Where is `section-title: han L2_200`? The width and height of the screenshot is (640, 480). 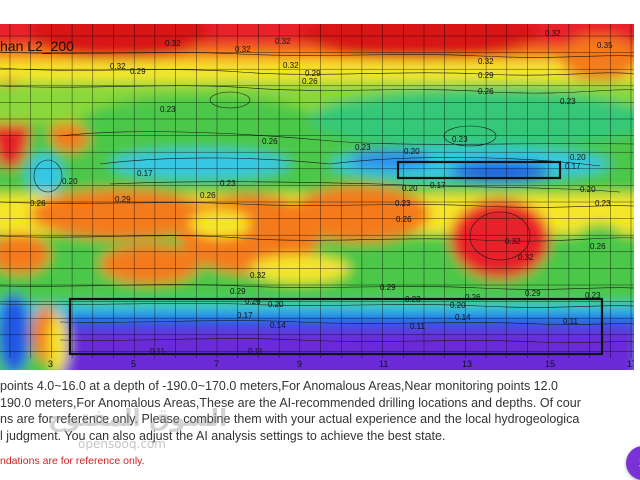
section-title: han L2_200 is located at coordinates (37, 46).